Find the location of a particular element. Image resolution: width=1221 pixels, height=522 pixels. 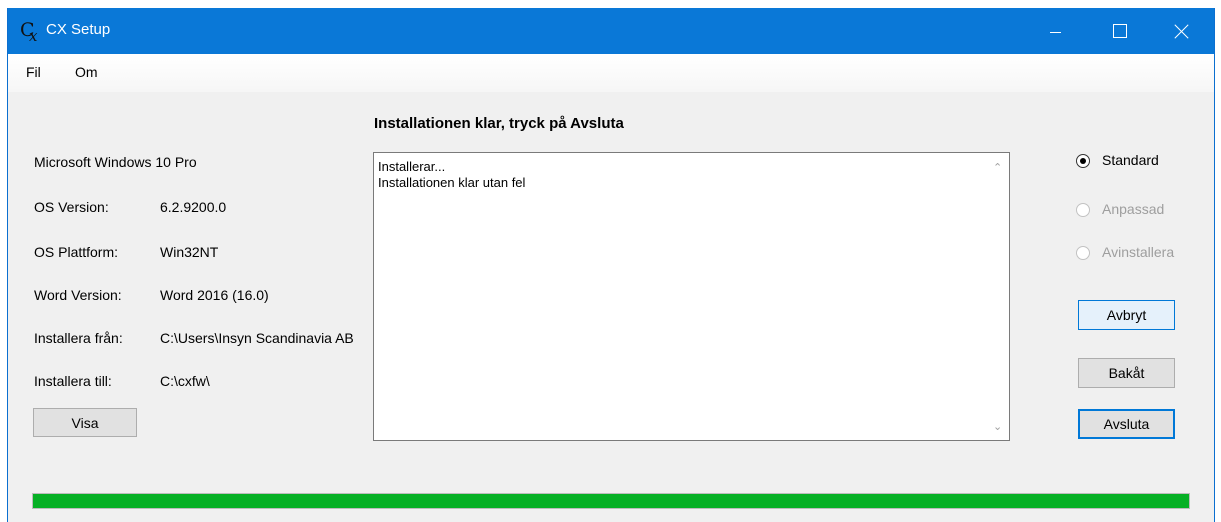

scroll-down-icon: ⌄ is located at coordinates (998, 427).